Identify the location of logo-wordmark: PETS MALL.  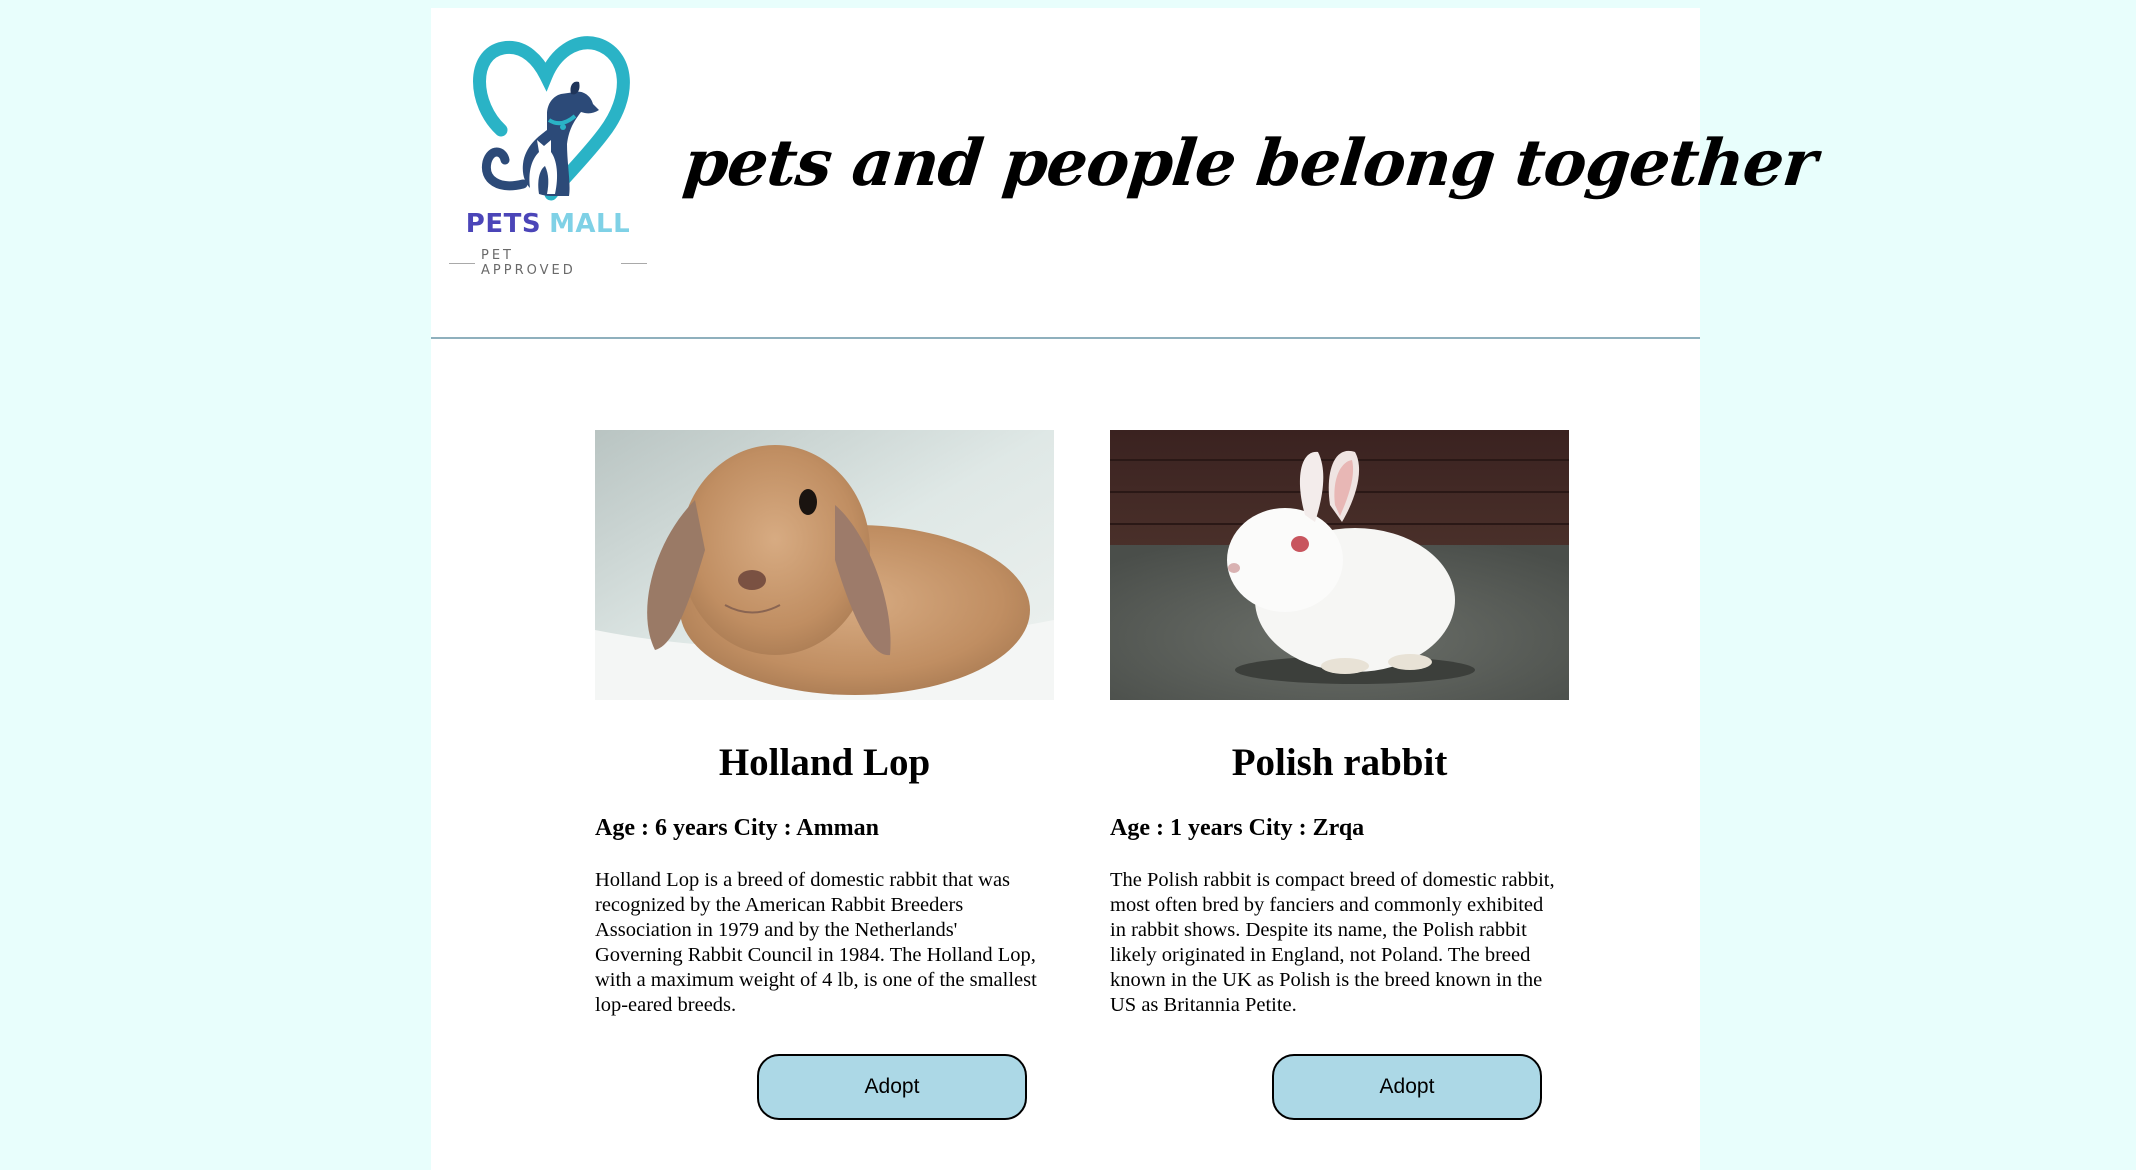
(548, 224).